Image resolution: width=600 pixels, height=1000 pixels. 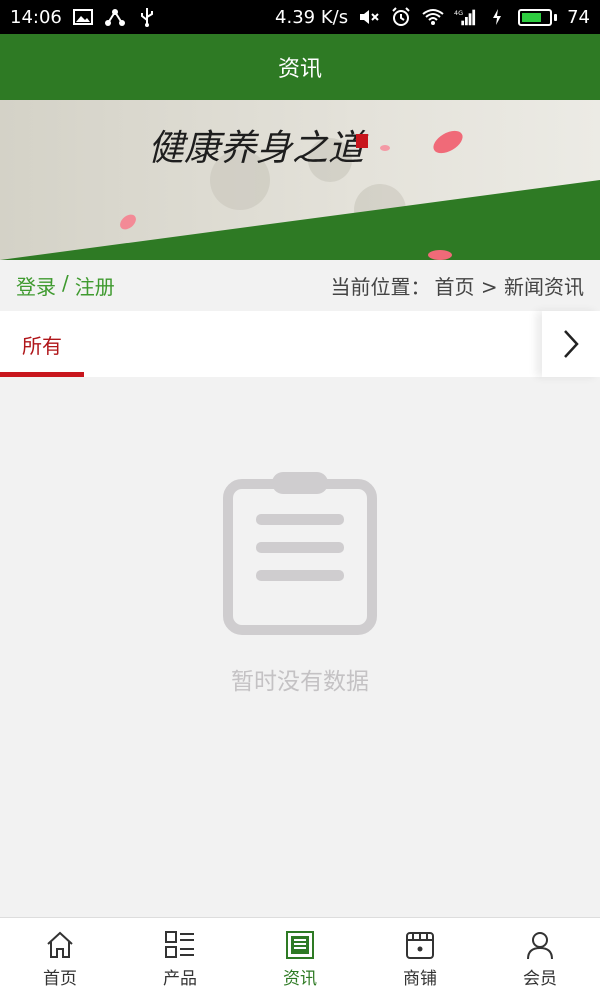 I want to click on status-right: 4.39 K/s 4G 74, so click(x=432, y=17).